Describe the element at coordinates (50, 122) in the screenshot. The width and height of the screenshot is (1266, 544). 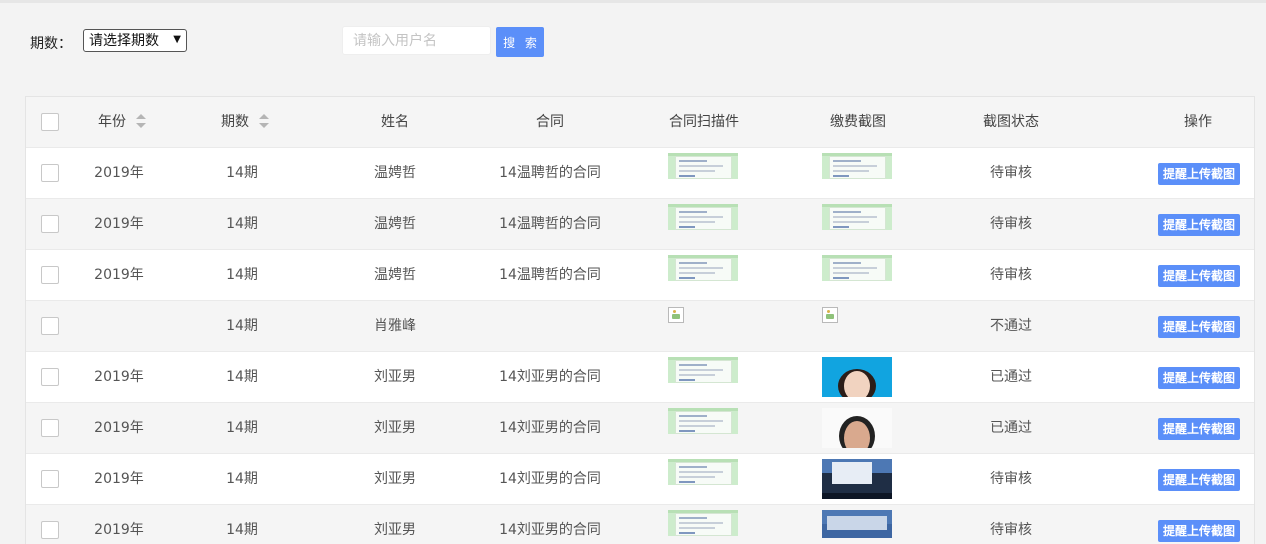
I see `select-all-checkbox` at that location.